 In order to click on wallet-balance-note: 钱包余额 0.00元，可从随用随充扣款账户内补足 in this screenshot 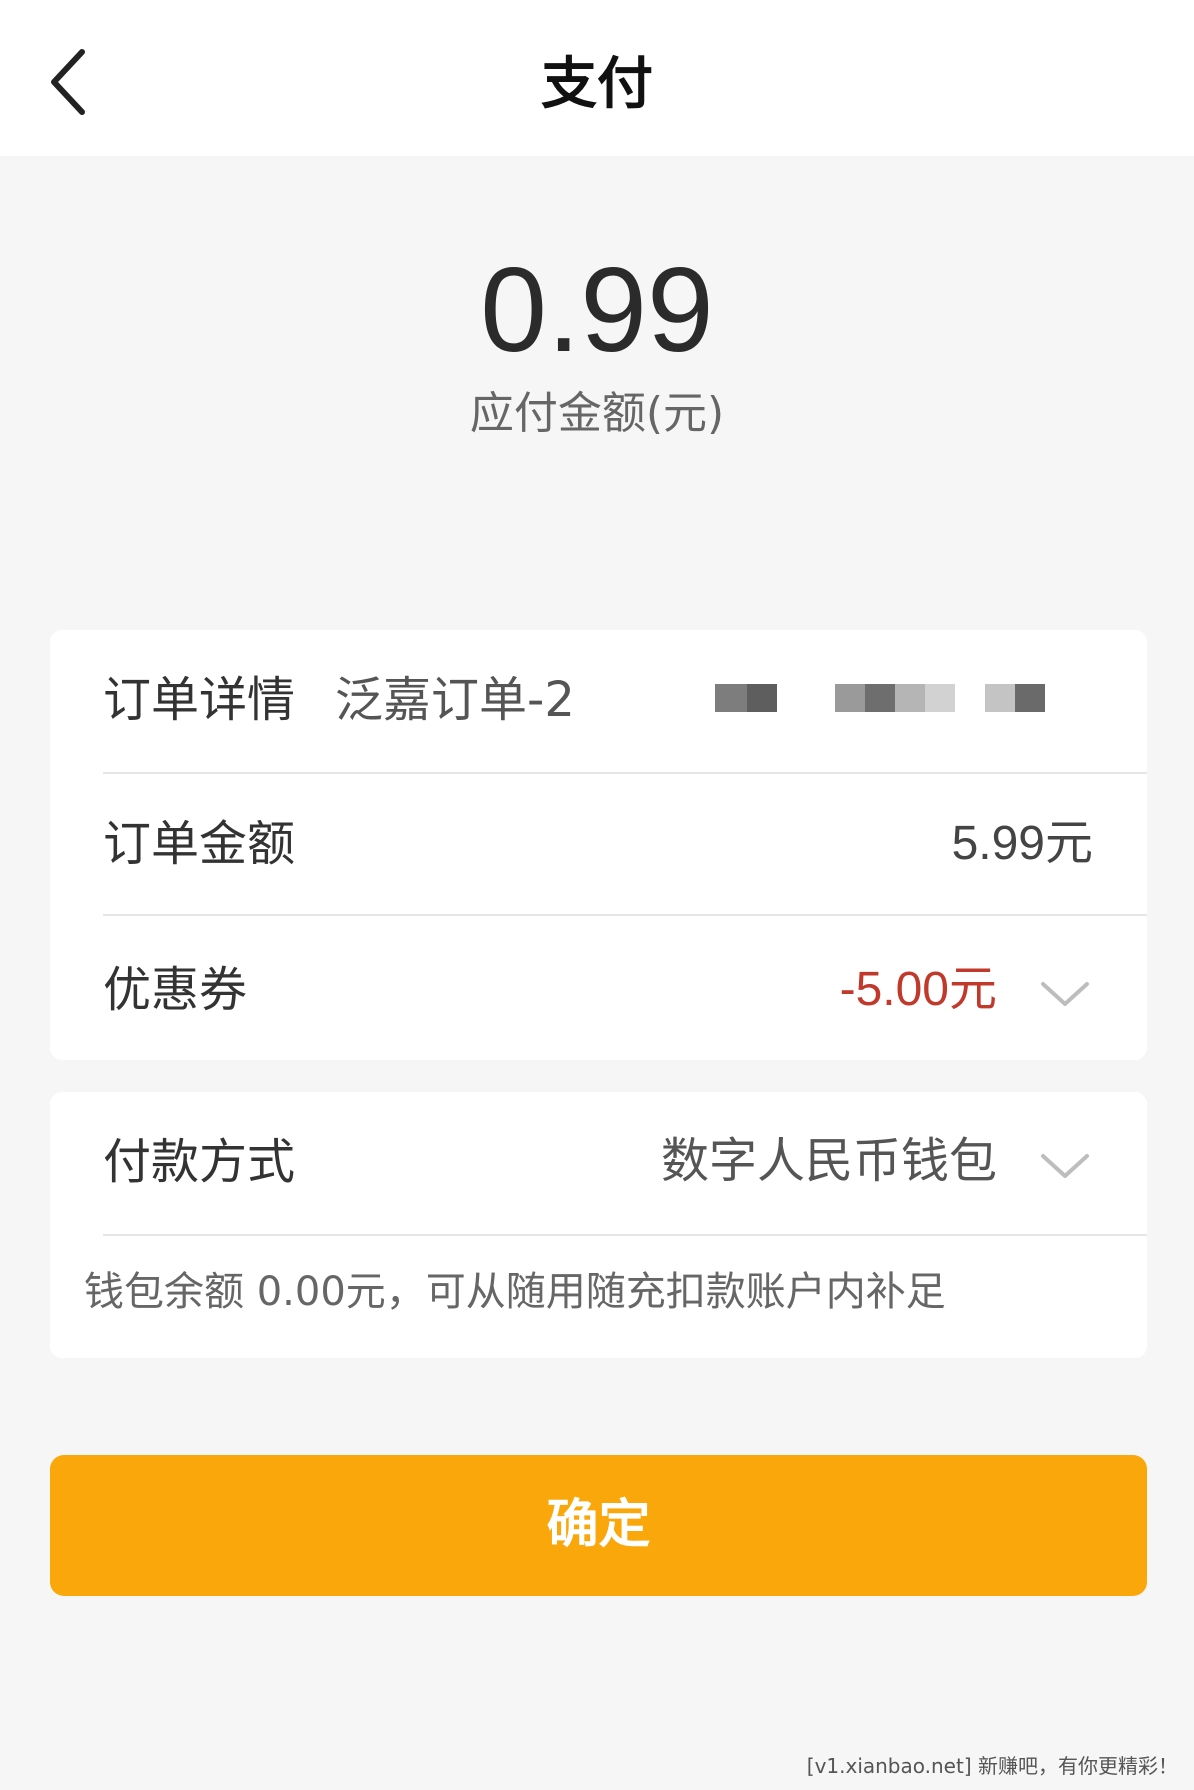, I will do `click(515, 1292)`.